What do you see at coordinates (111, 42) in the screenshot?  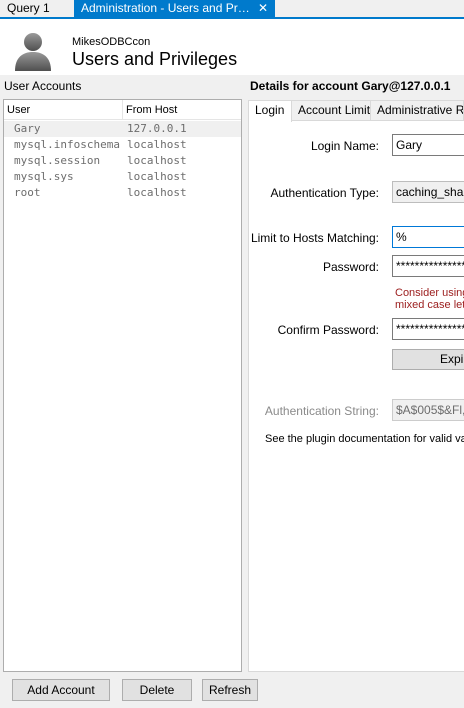 I see `connection-name: MikesODBCcon` at bounding box center [111, 42].